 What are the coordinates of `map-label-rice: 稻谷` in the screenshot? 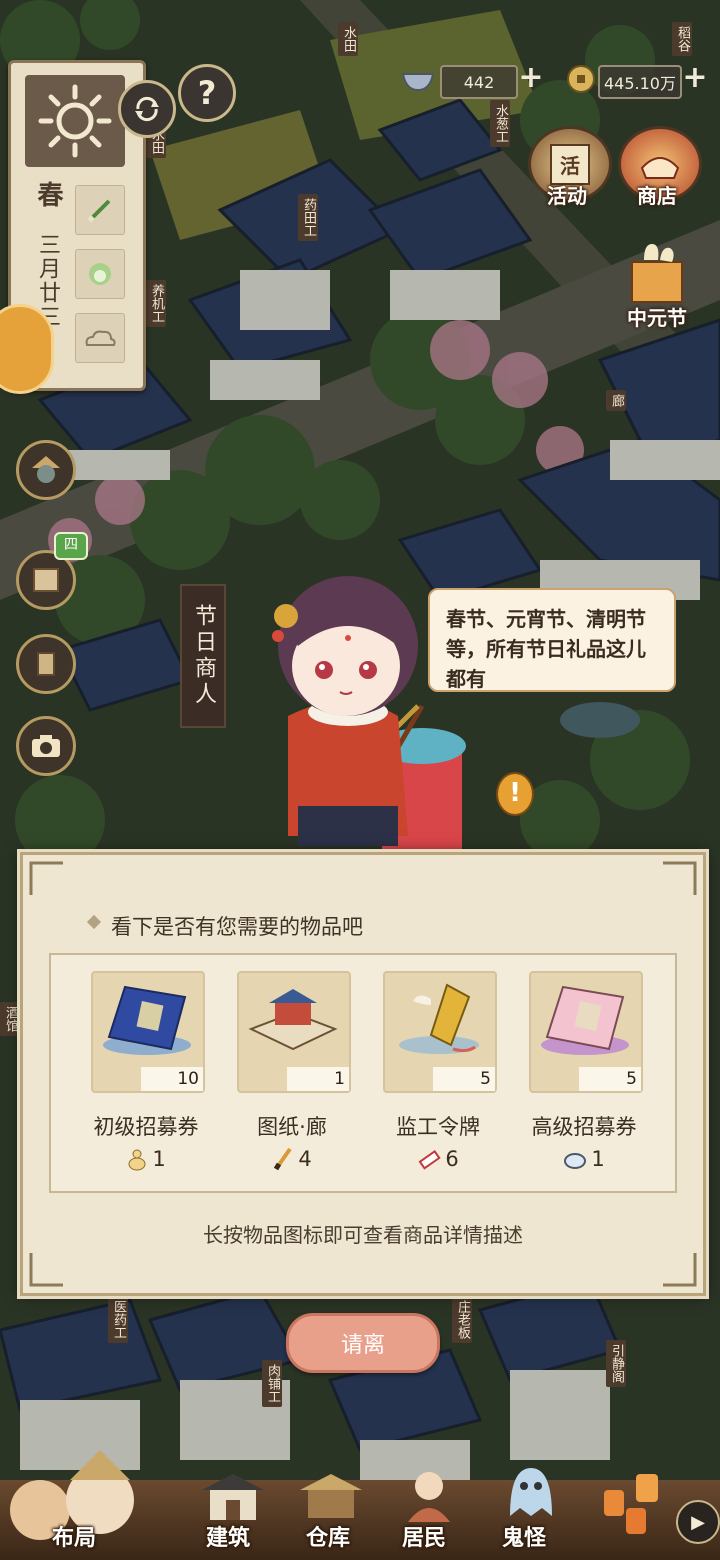 It's located at (682, 39).